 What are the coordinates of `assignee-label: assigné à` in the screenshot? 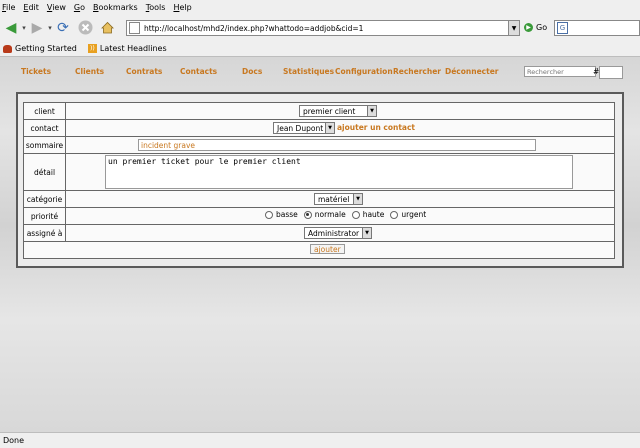 It's located at (44, 233).